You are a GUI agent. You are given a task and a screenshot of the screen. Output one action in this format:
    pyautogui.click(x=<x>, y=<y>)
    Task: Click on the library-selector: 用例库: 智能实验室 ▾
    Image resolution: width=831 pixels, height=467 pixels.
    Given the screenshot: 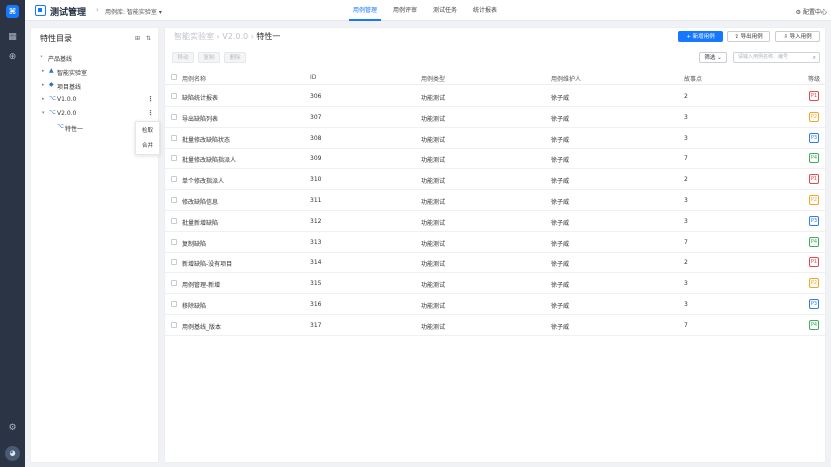 What is the action you would take?
    pyautogui.click(x=133, y=11)
    